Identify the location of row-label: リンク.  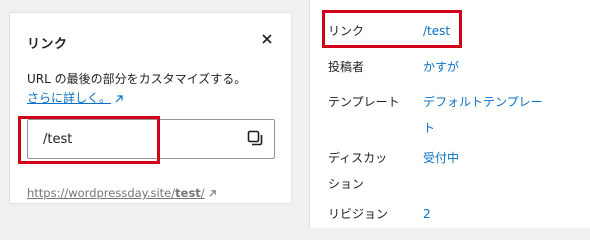
(346, 31).